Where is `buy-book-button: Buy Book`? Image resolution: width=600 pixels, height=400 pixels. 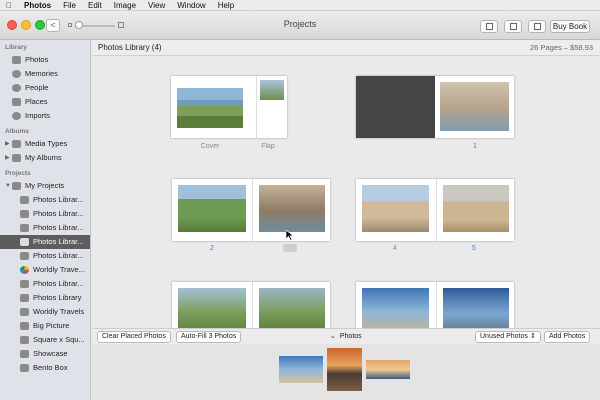
buy-book-button: Buy Book is located at coordinates (570, 26).